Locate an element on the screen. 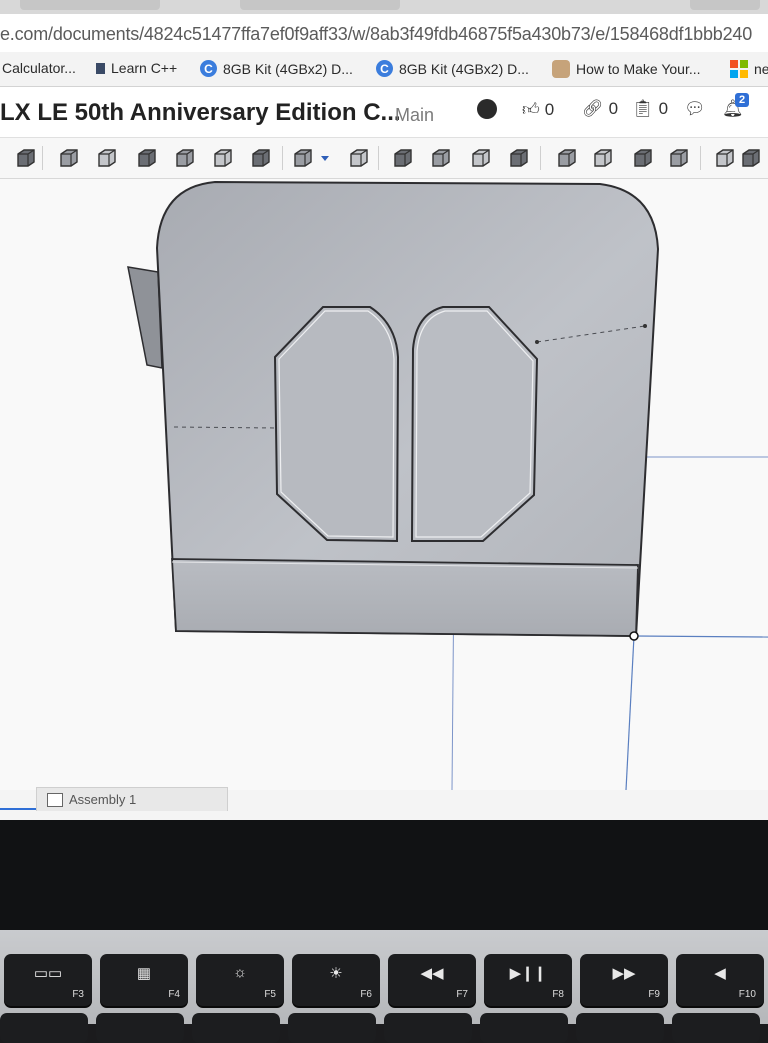 Image resolution: width=768 pixels, height=1043 pixels. key-symbol-icon: ◀◀ is located at coordinates (432, 973).